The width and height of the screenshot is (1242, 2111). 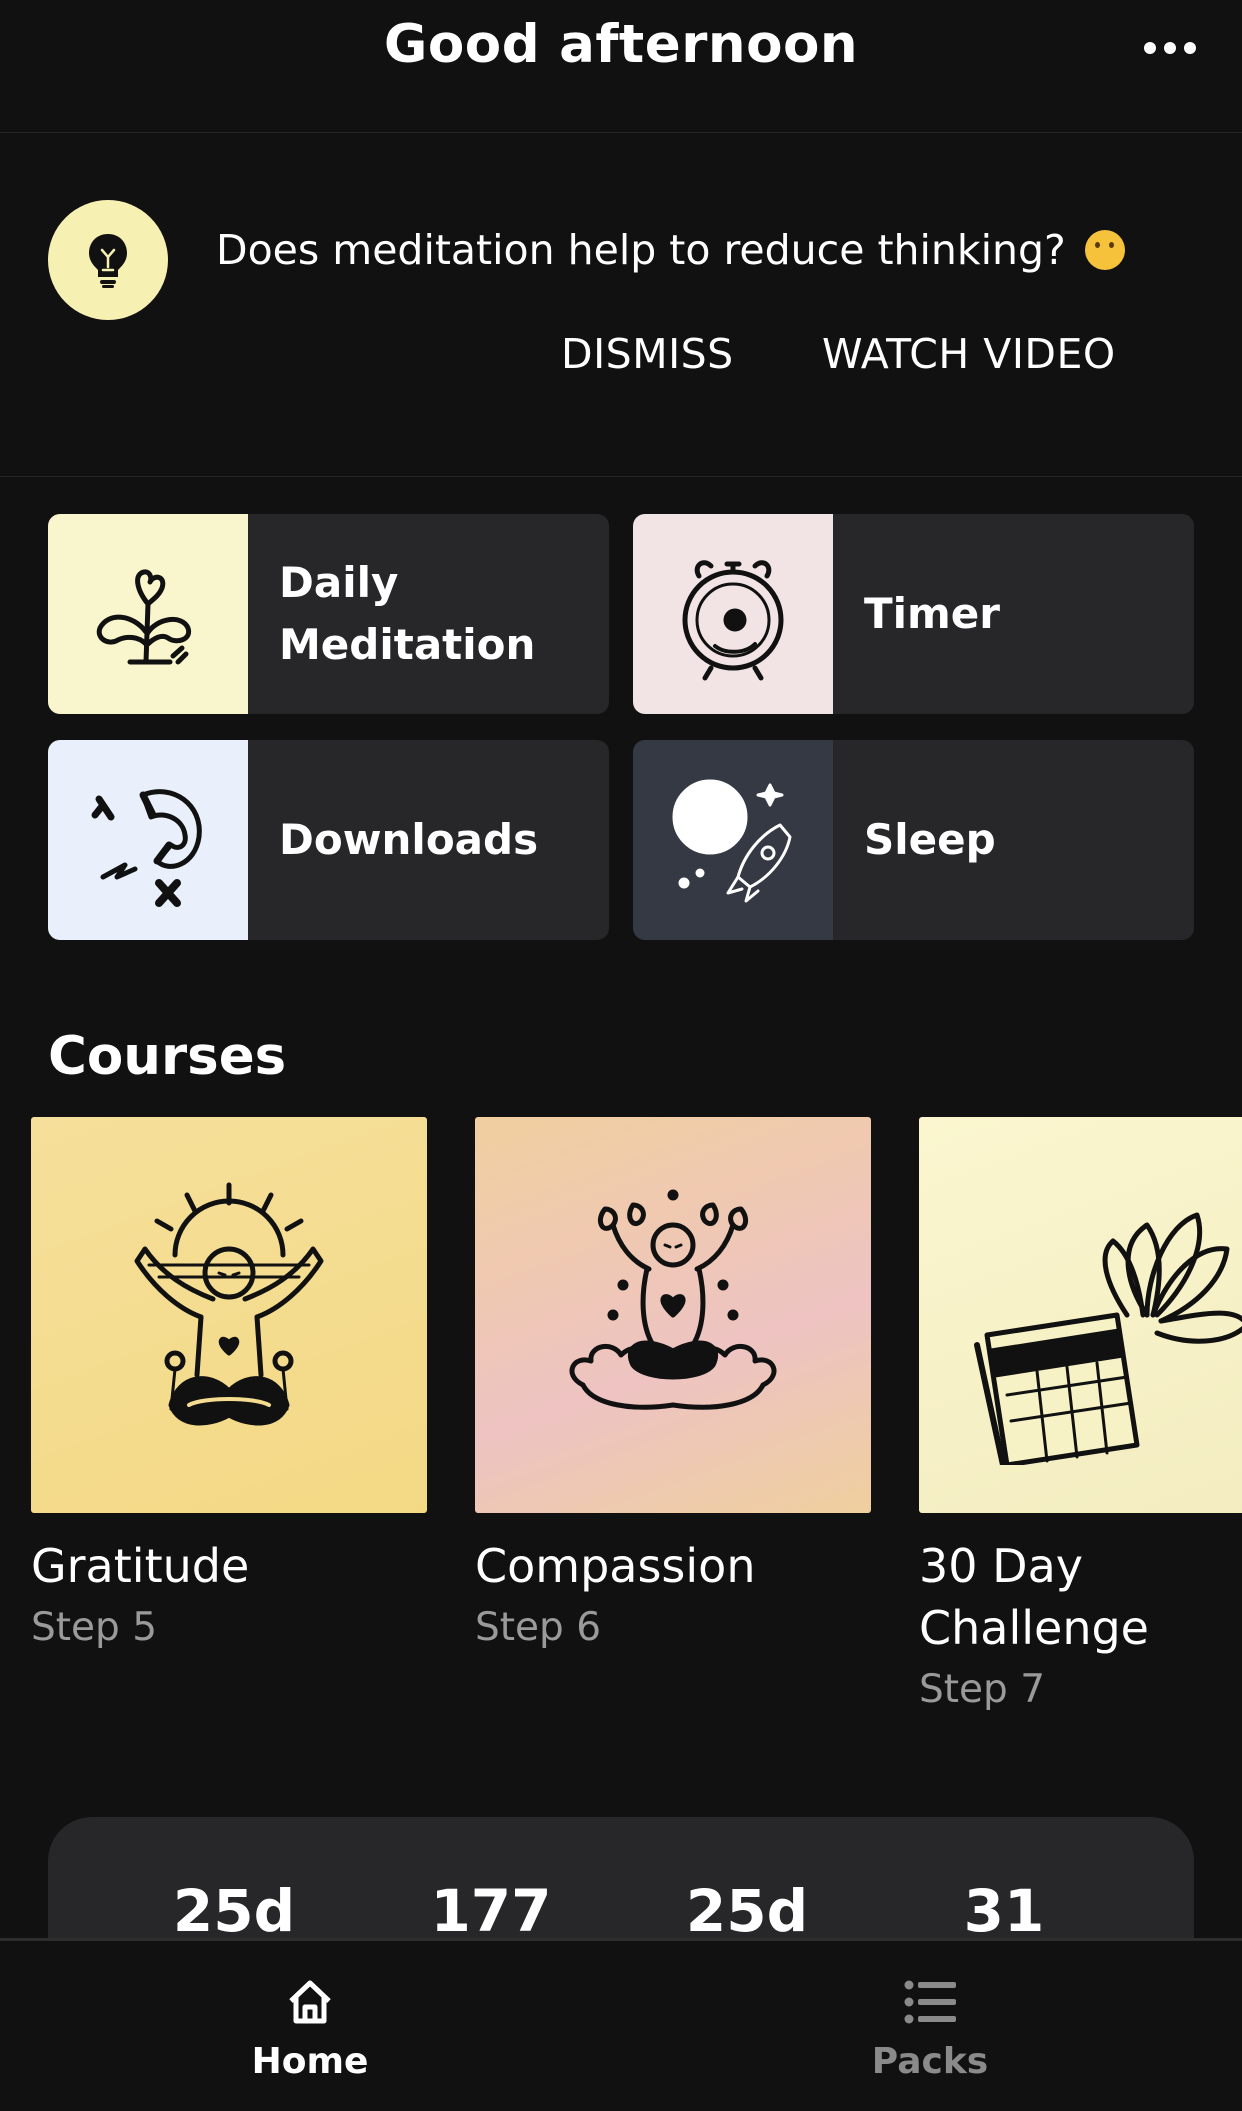 I want to click on list-icon, so click(x=930, y=2002).